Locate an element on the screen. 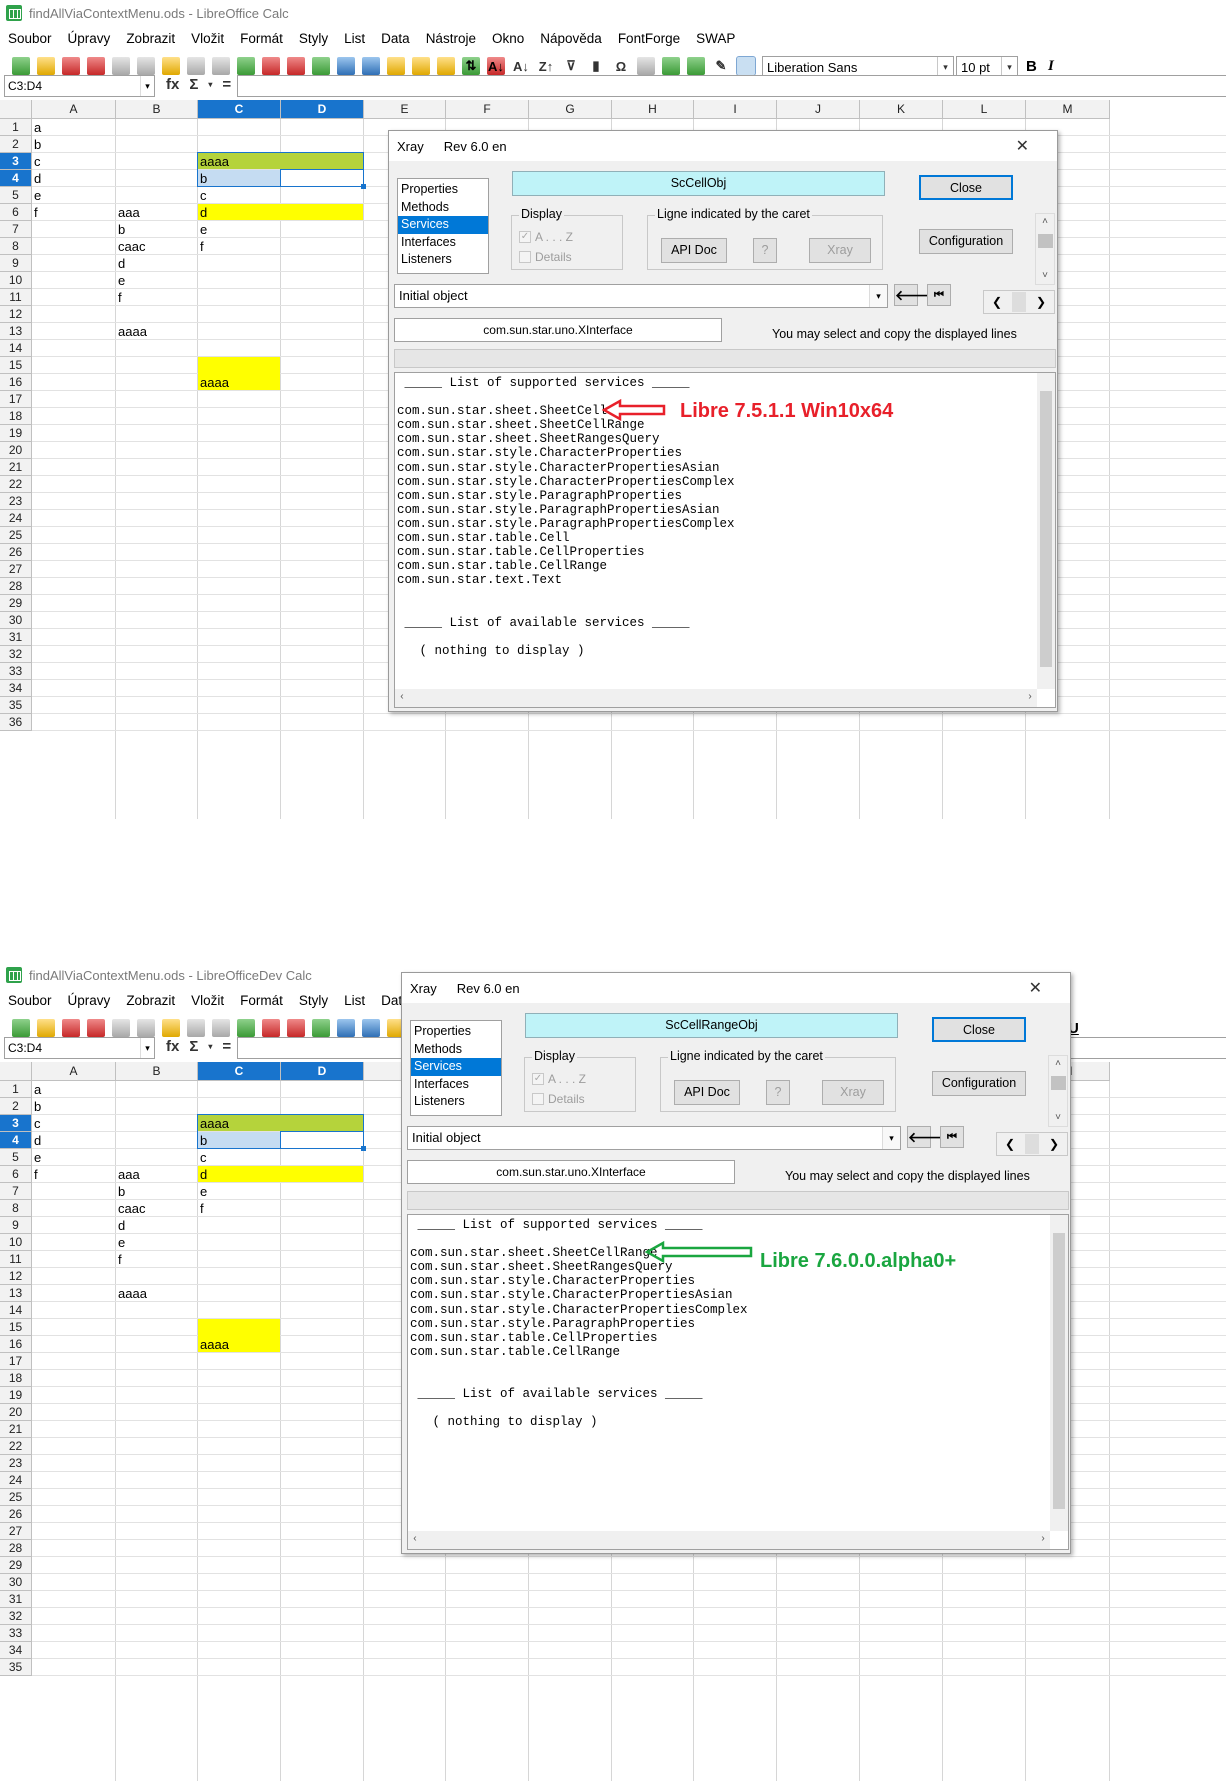 Image resolution: width=1226 pixels, height=1782 pixels. row-header-27: 27 is located at coordinates (16, 569).